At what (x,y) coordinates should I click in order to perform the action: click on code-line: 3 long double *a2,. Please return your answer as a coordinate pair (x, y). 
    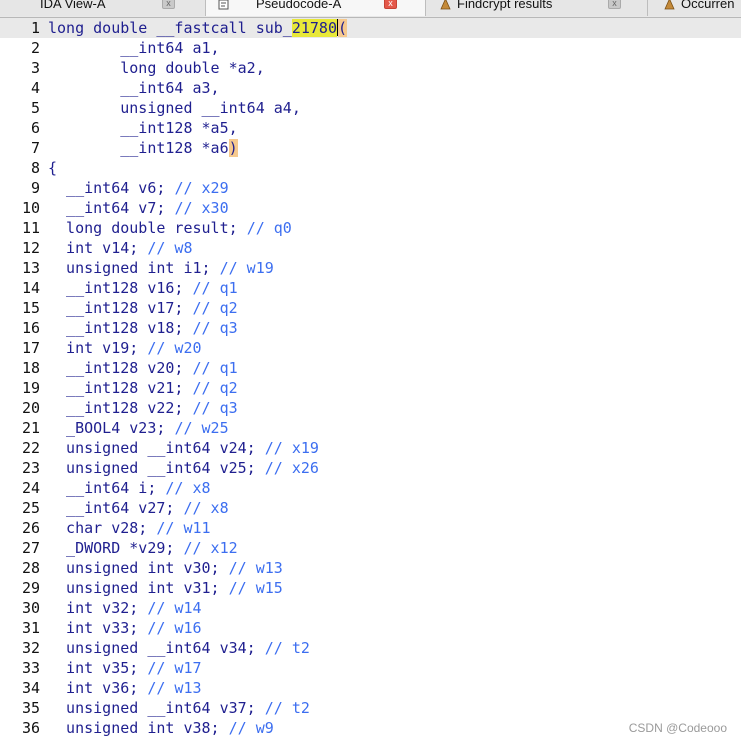
    Looking at the image, I should click on (370, 68).